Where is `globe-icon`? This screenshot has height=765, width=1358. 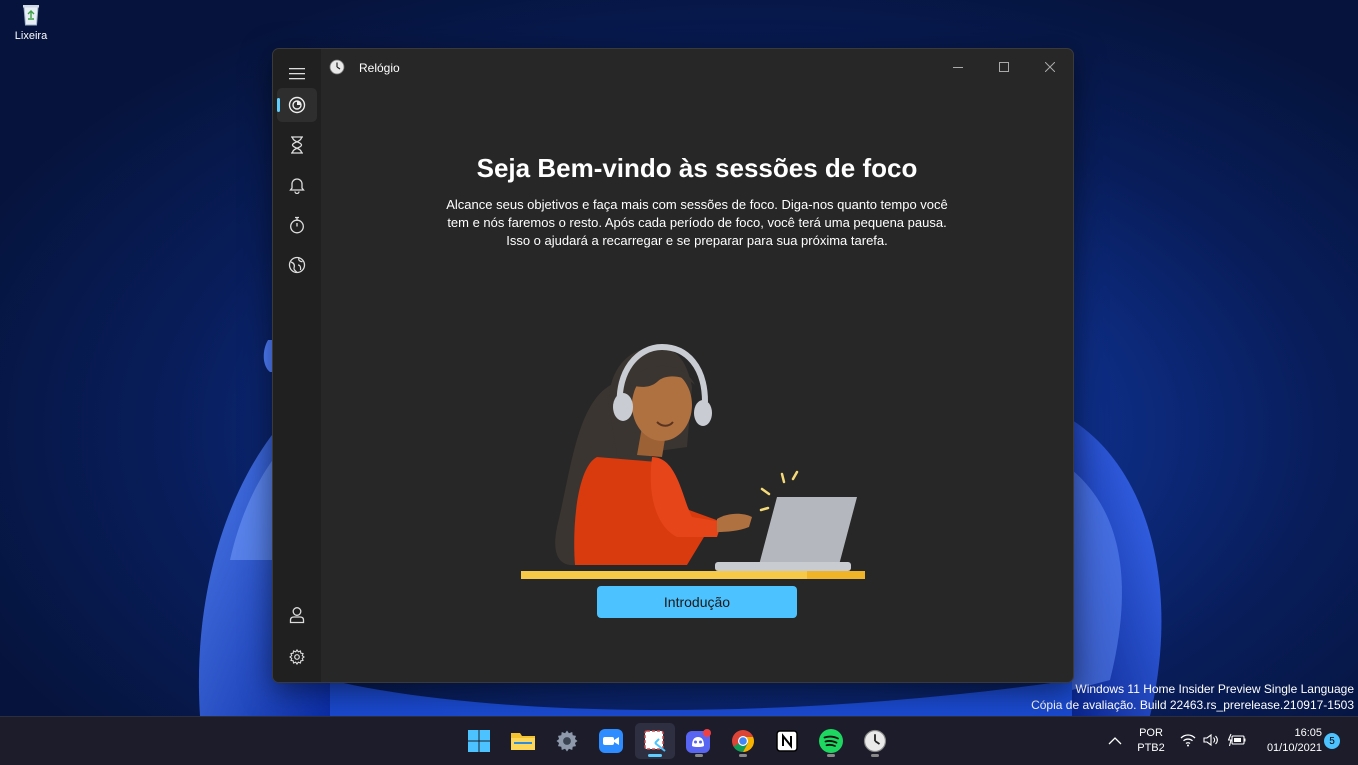
globe-icon is located at coordinates (297, 265).